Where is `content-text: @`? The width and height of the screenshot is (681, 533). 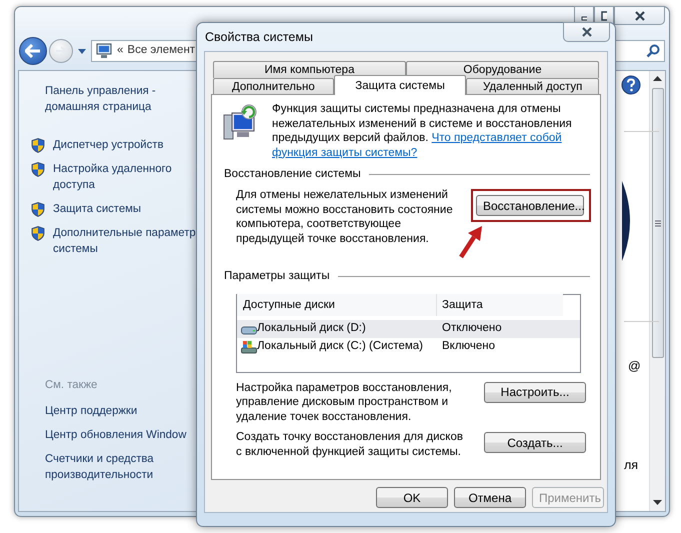
content-text: @ is located at coordinates (634, 366).